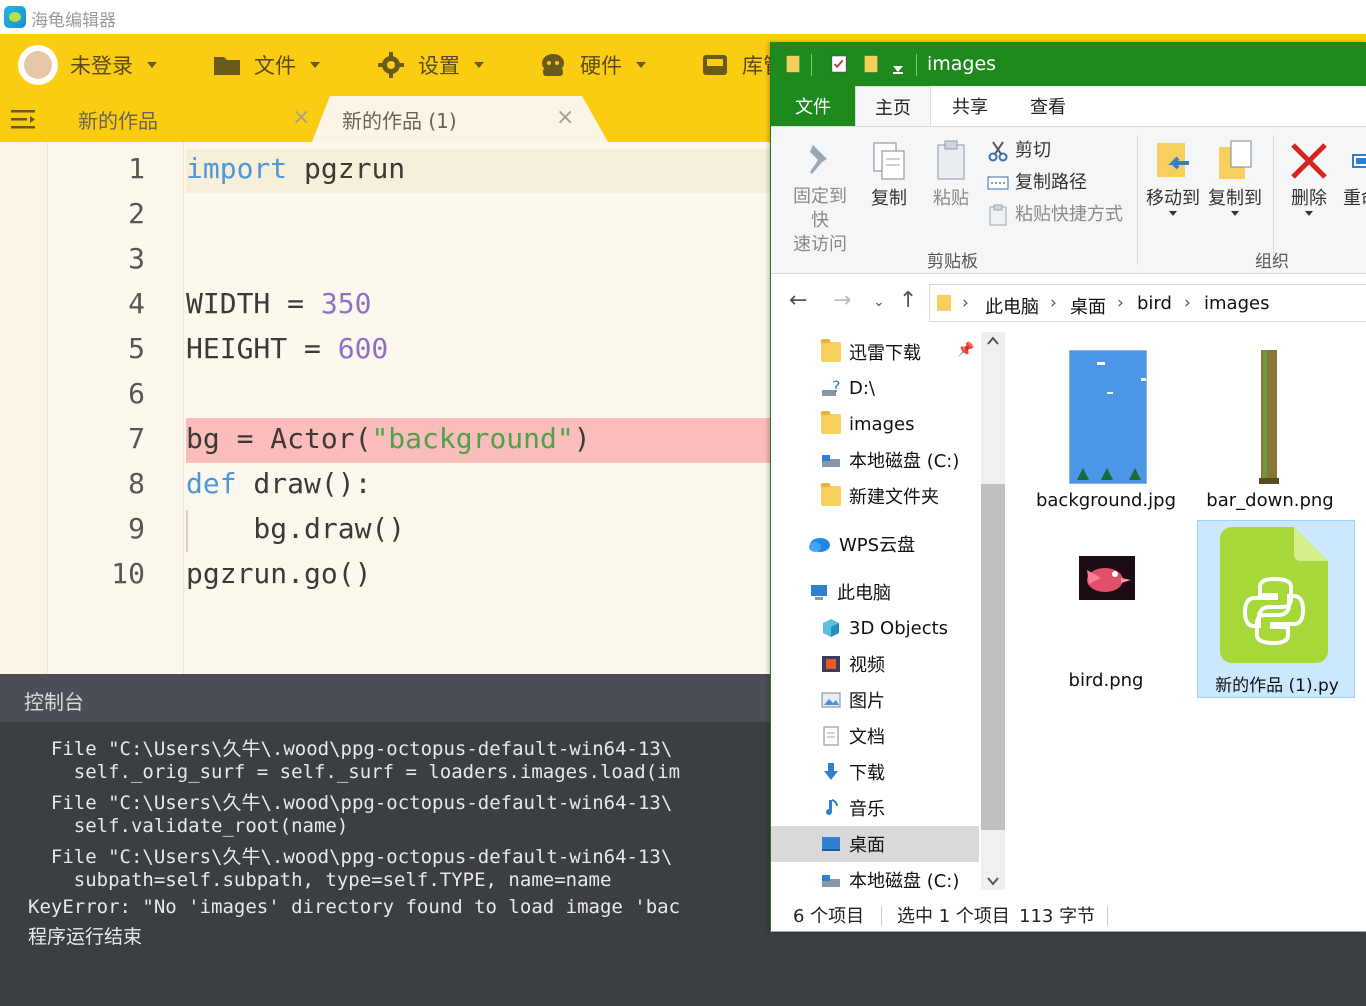 Image resolution: width=1366 pixels, height=1006 pixels. I want to click on hardware-menu-label: 硬件, so click(601, 66).